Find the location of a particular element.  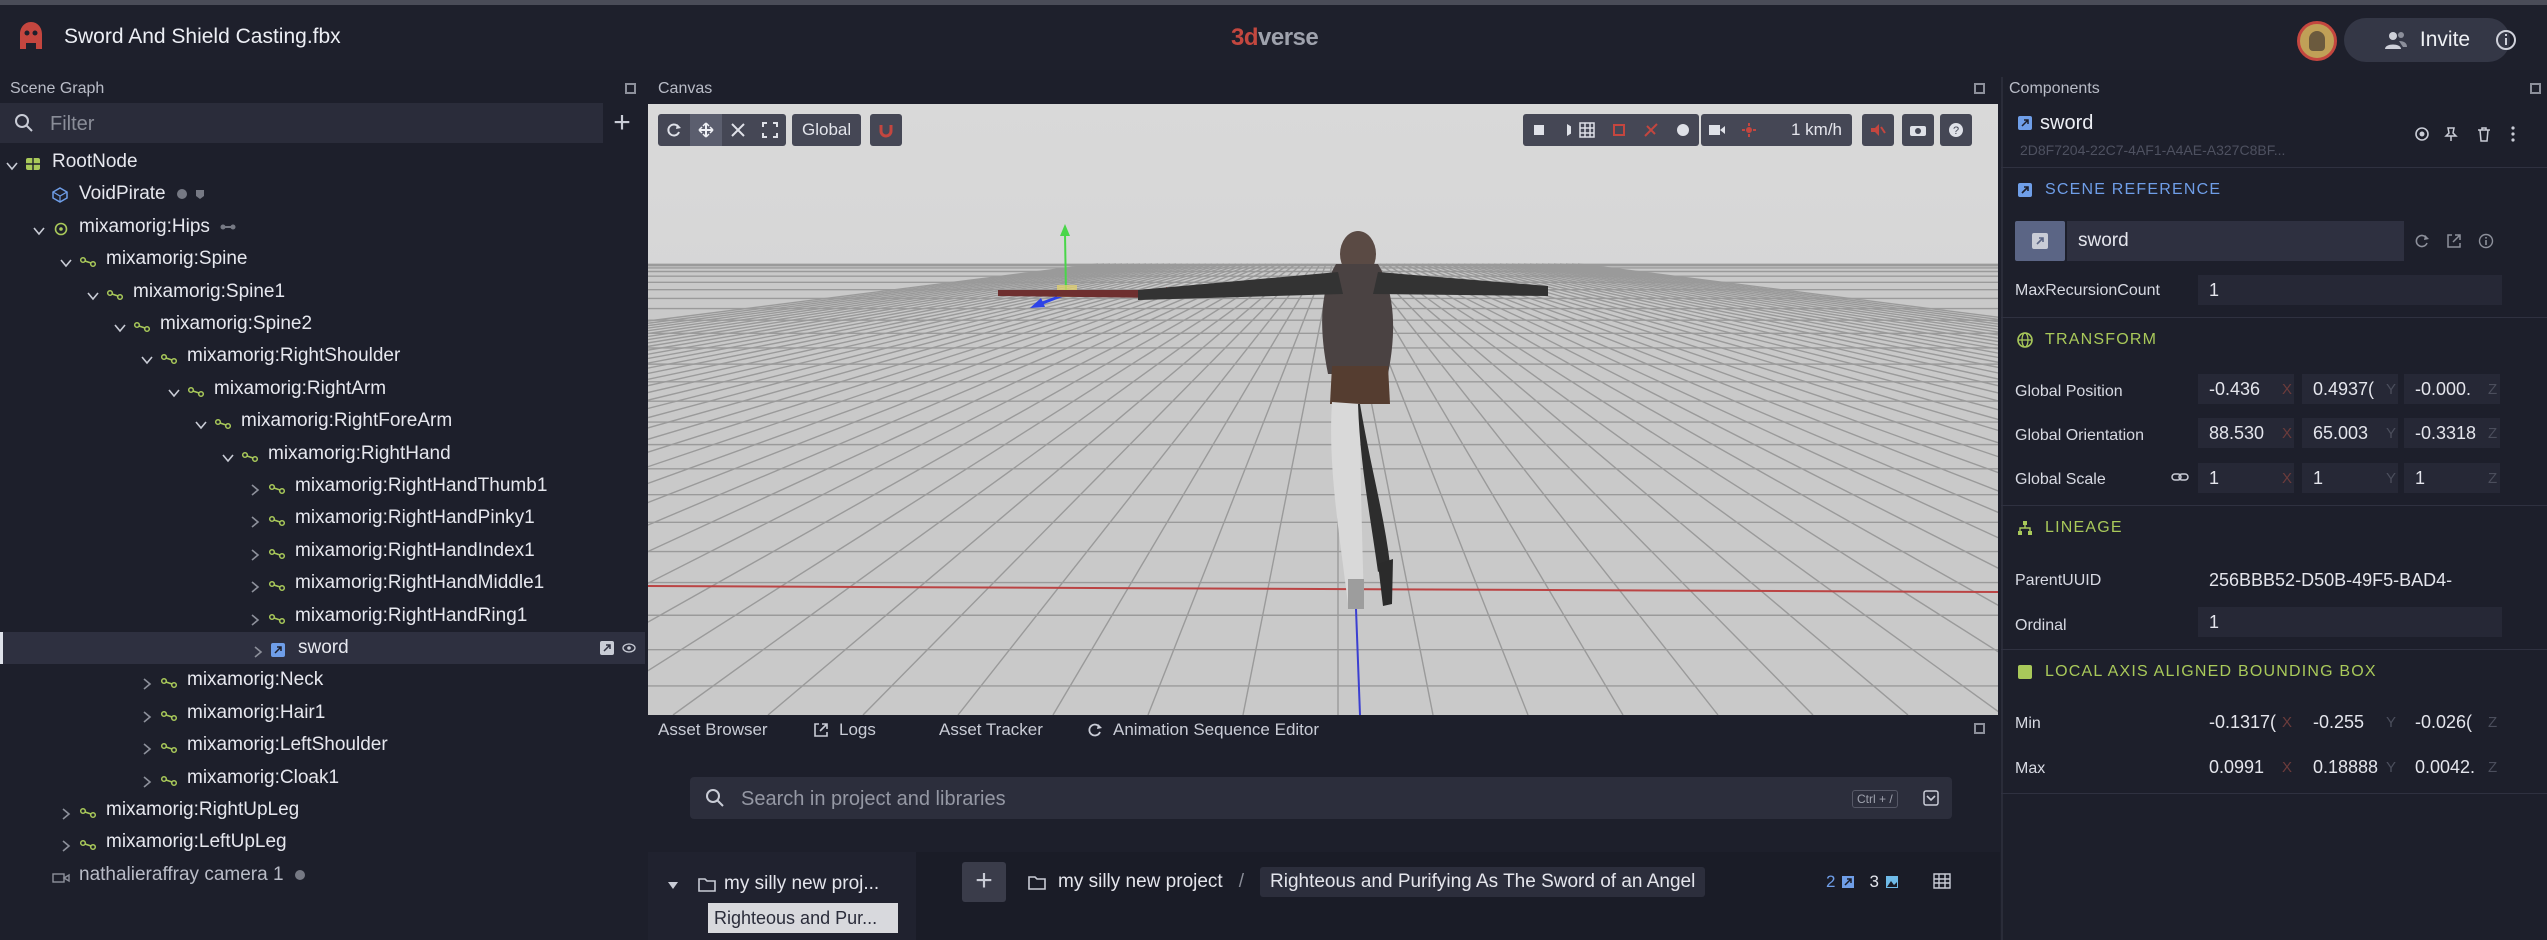

space-toggle: Global is located at coordinates (827, 130).